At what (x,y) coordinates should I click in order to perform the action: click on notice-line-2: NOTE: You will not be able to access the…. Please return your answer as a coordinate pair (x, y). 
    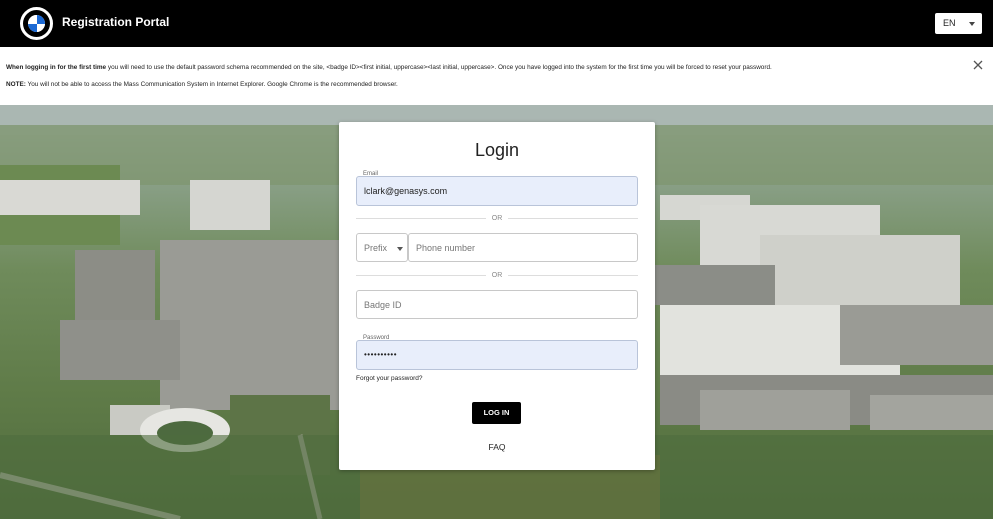
    Looking at the image, I should click on (202, 84).